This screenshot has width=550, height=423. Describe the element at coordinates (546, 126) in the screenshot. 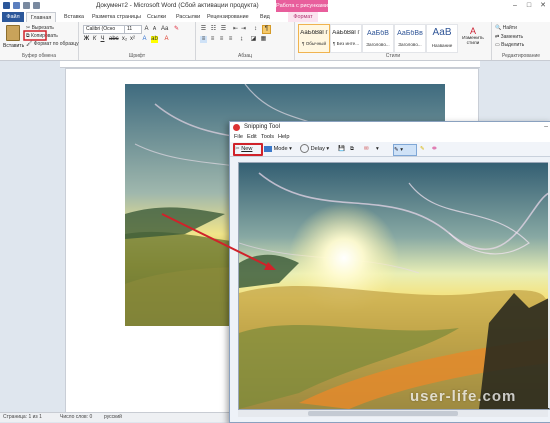

I see `snip-minimize-button: –` at that location.